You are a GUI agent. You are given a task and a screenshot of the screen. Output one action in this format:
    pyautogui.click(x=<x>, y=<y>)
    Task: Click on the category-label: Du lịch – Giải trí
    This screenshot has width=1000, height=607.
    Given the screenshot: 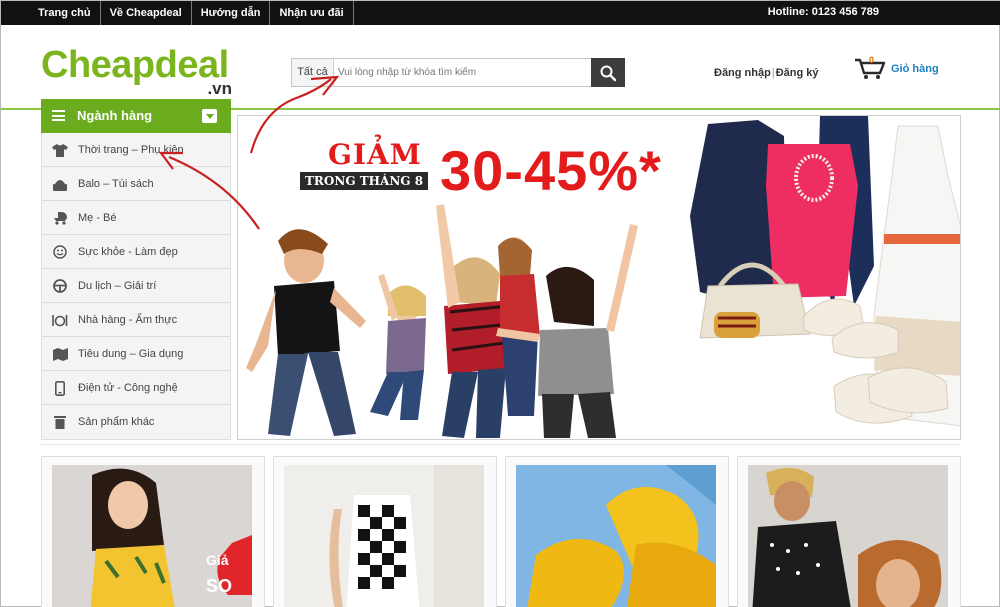 What is the action you would take?
    pyautogui.click(x=117, y=286)
    